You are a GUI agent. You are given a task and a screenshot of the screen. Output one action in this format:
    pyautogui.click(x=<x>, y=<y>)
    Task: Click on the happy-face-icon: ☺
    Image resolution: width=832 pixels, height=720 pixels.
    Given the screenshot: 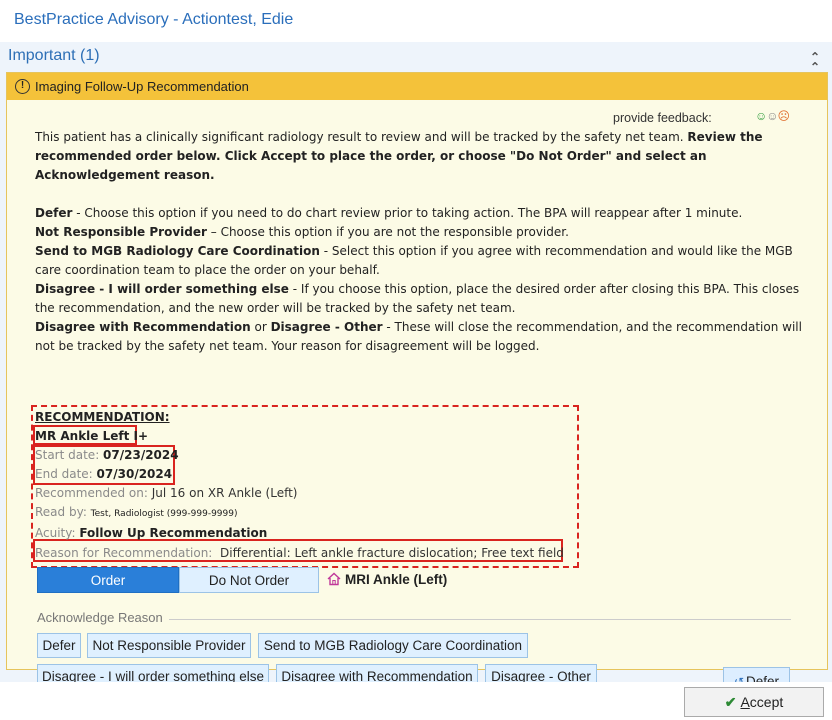 What is the action you would take?
    pyautogui.click(x=761, y=116)
    